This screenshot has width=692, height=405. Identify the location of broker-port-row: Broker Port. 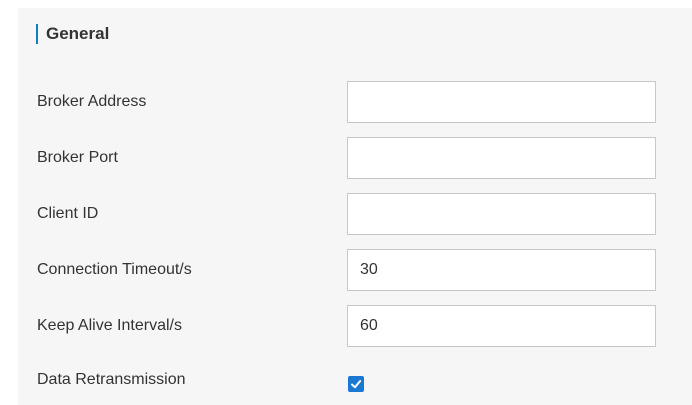
(355, 158).